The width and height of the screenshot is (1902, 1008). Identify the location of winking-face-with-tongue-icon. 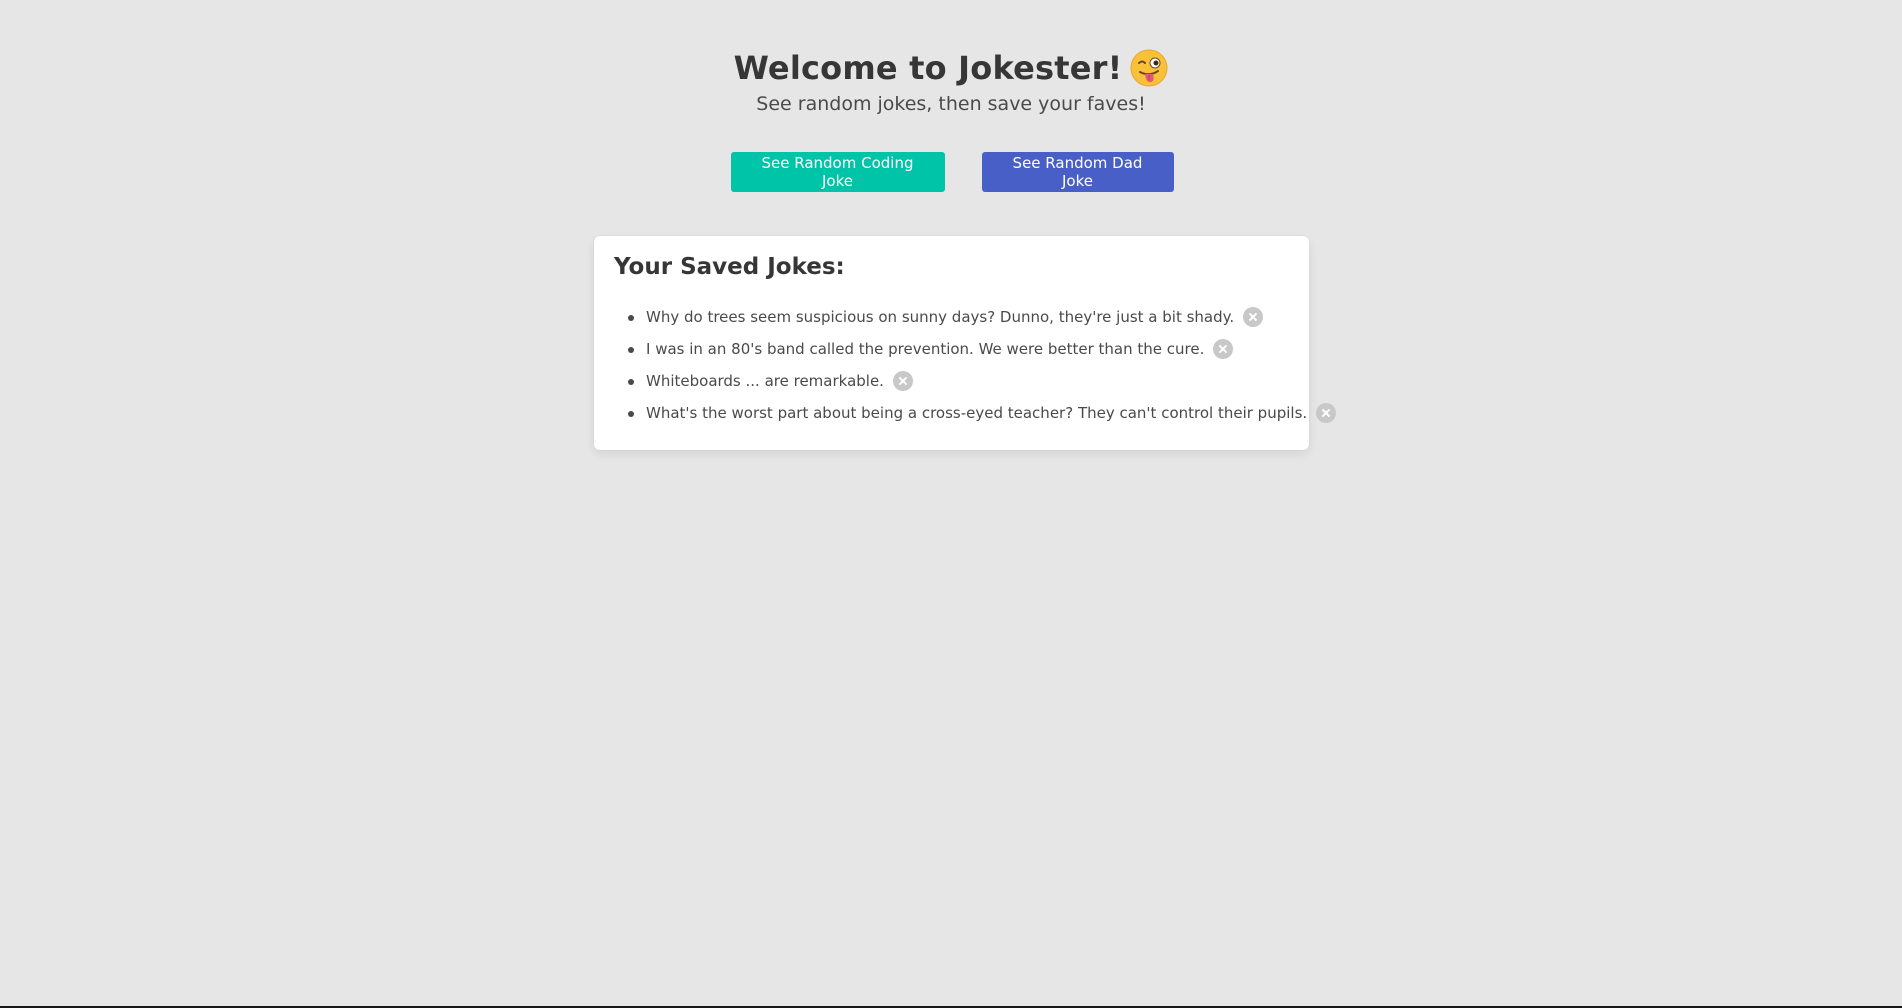
(1149, 68).